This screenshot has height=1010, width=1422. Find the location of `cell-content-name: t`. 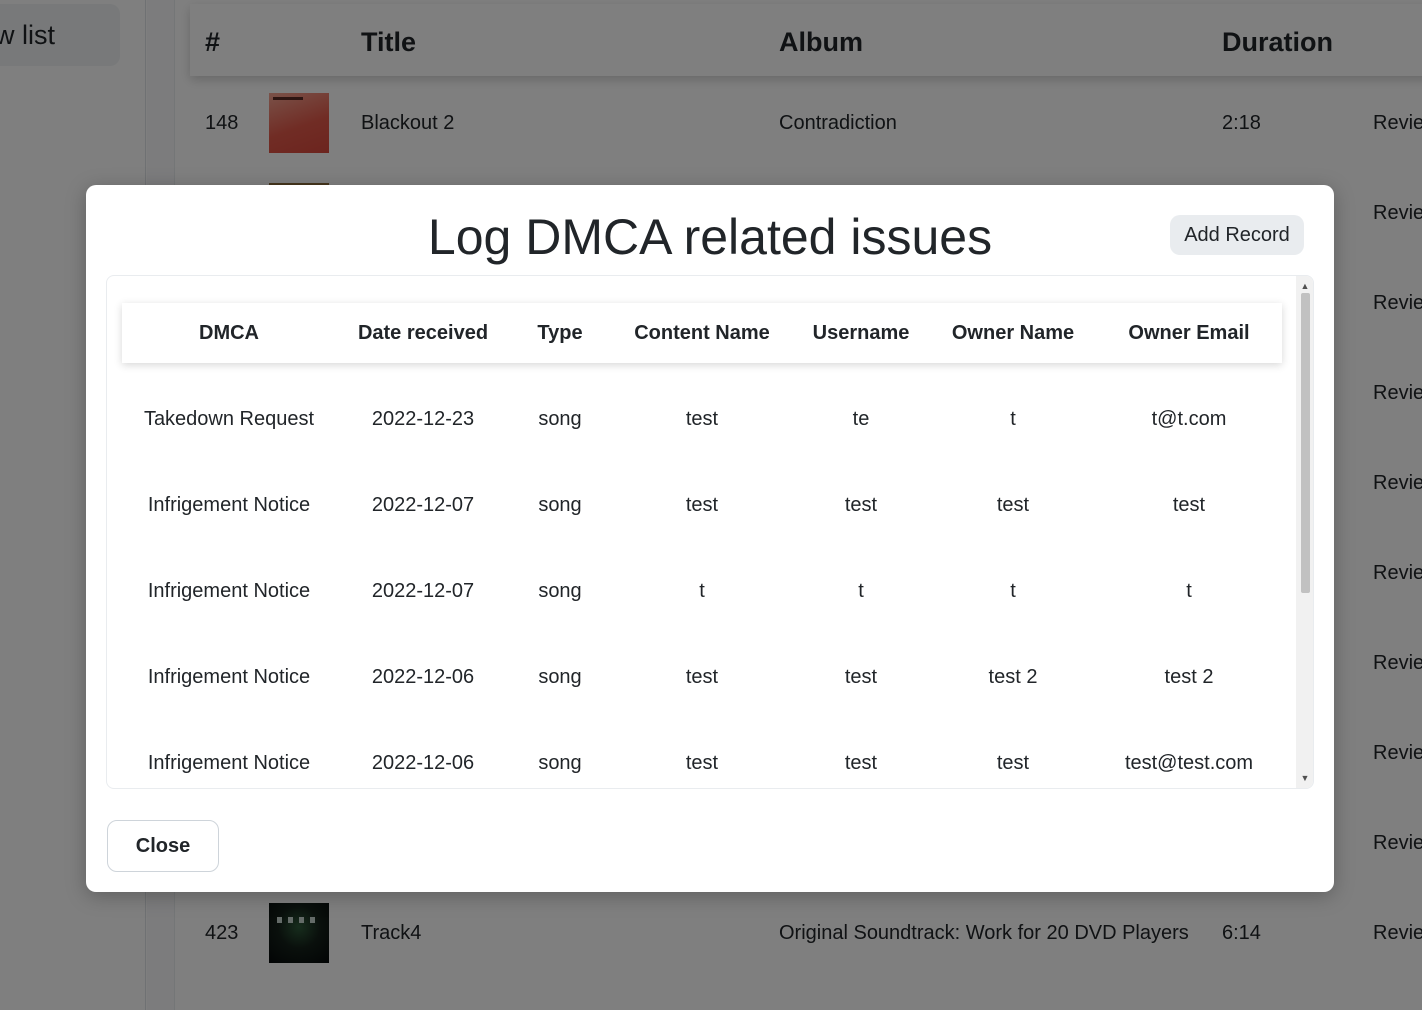

cell-content-name: t is located at coordinates (702, 591).